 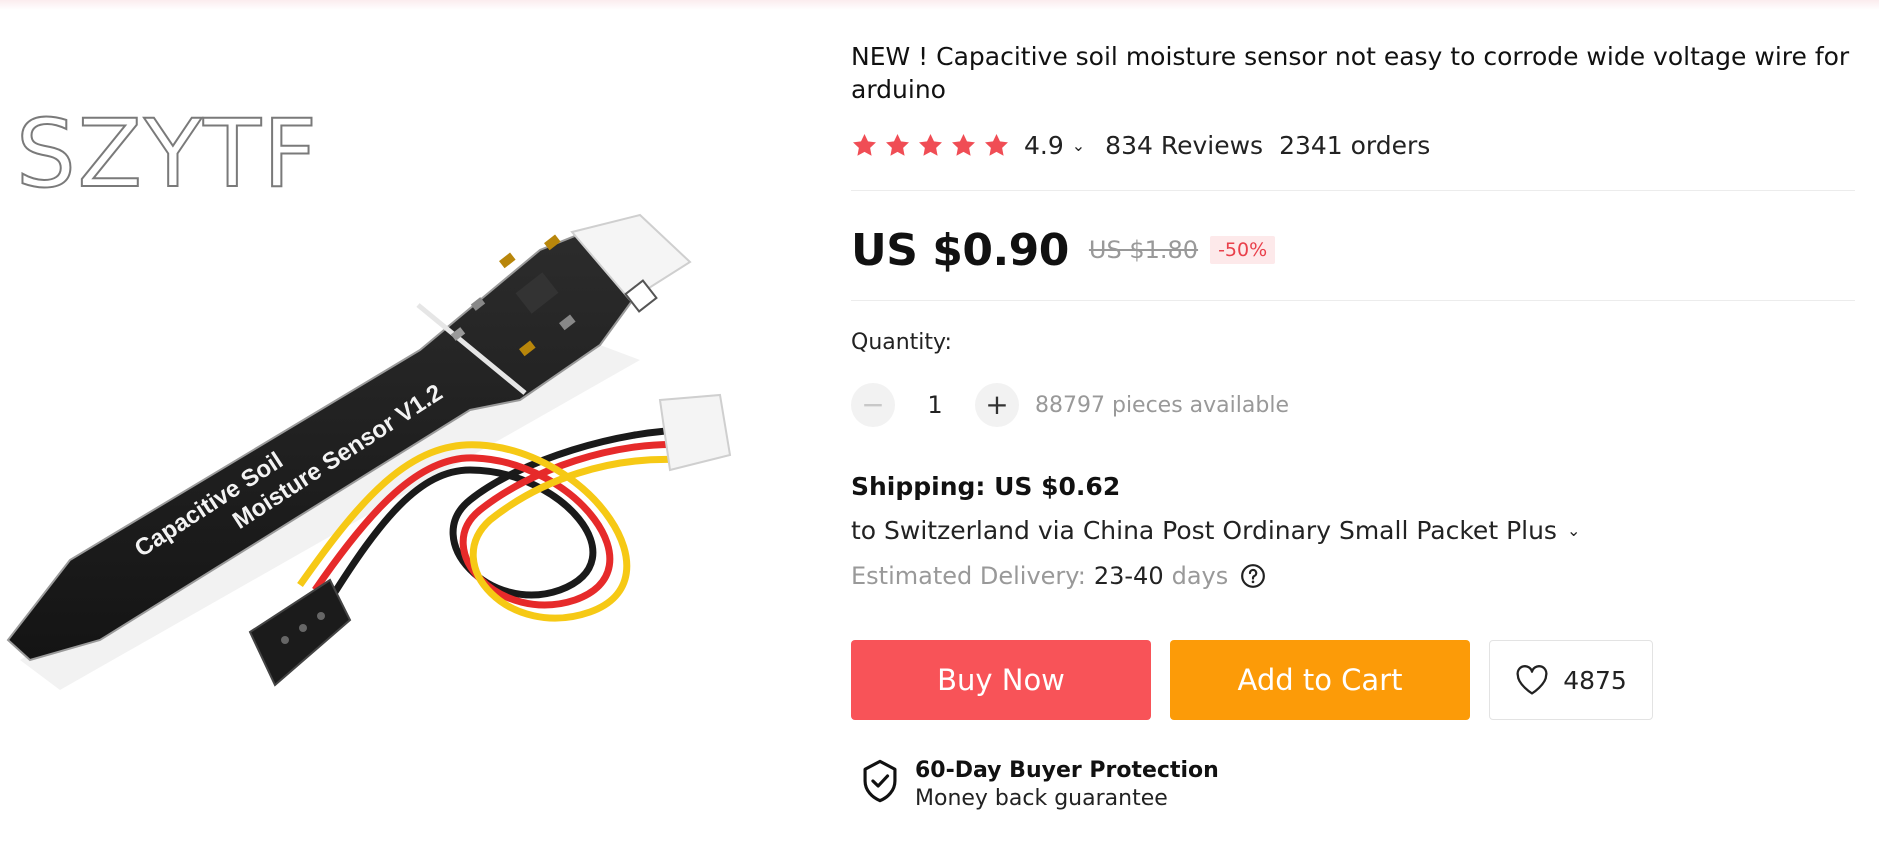 What do you see at coordinates (1143, 250) in the screenshot?
I see `original-price: US $1.80` at bounding box center [1143, 250].